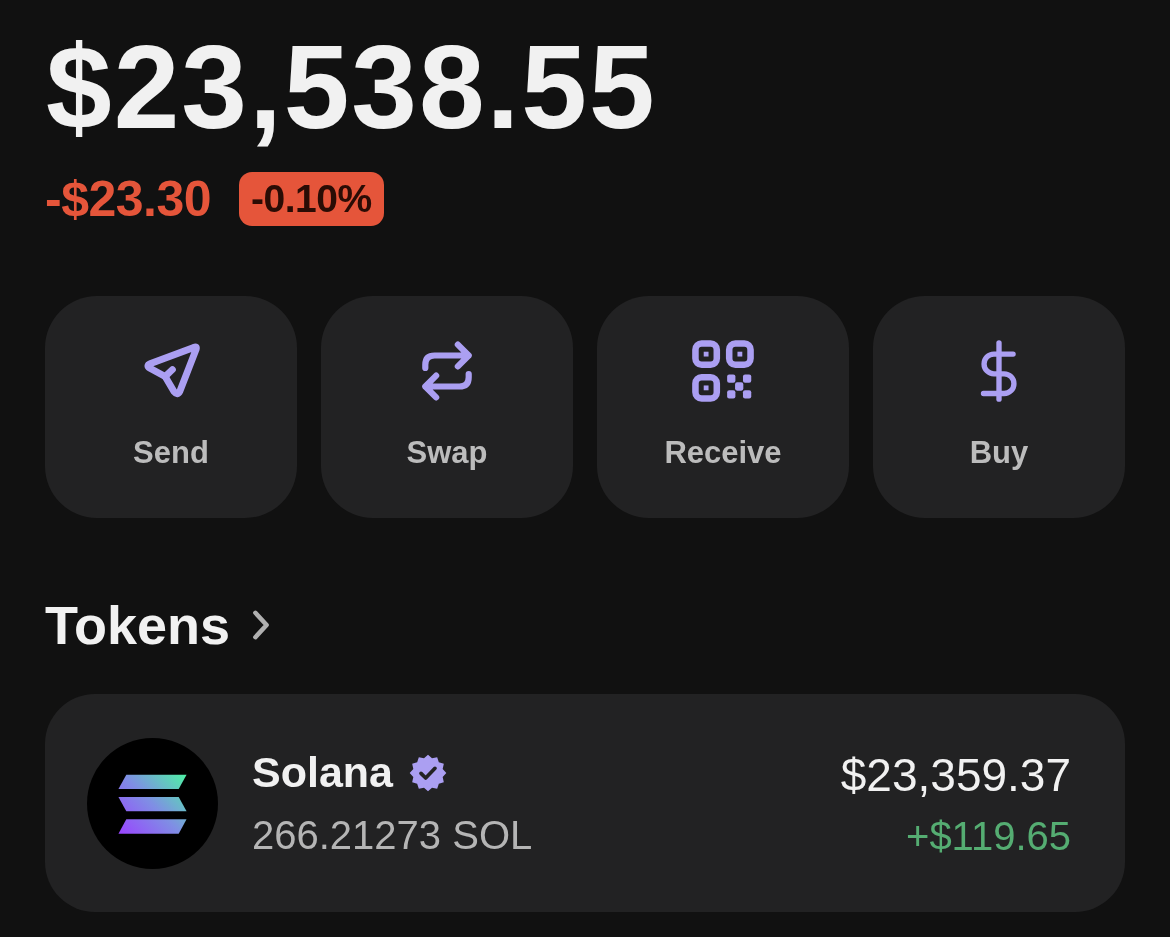 The height and width of the screenshot is (937, 1170). I want to click on token-amount: 266.21273 SOL, so click(393, 835).